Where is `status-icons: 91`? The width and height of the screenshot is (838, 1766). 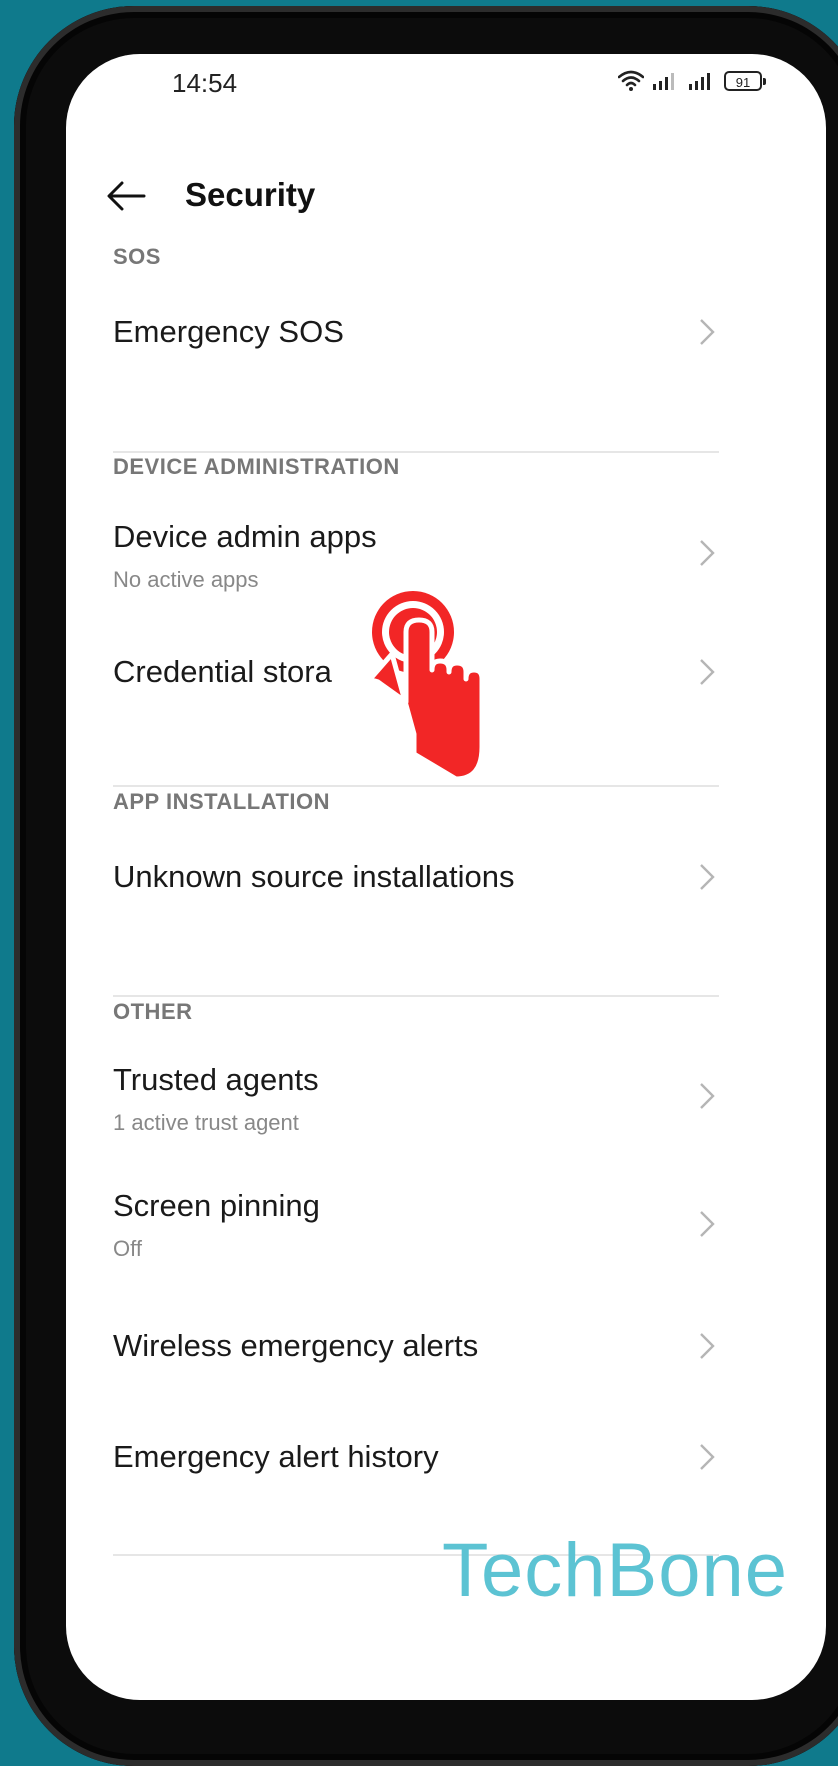
status-icons: 91 is located at coordinates (692, 81).